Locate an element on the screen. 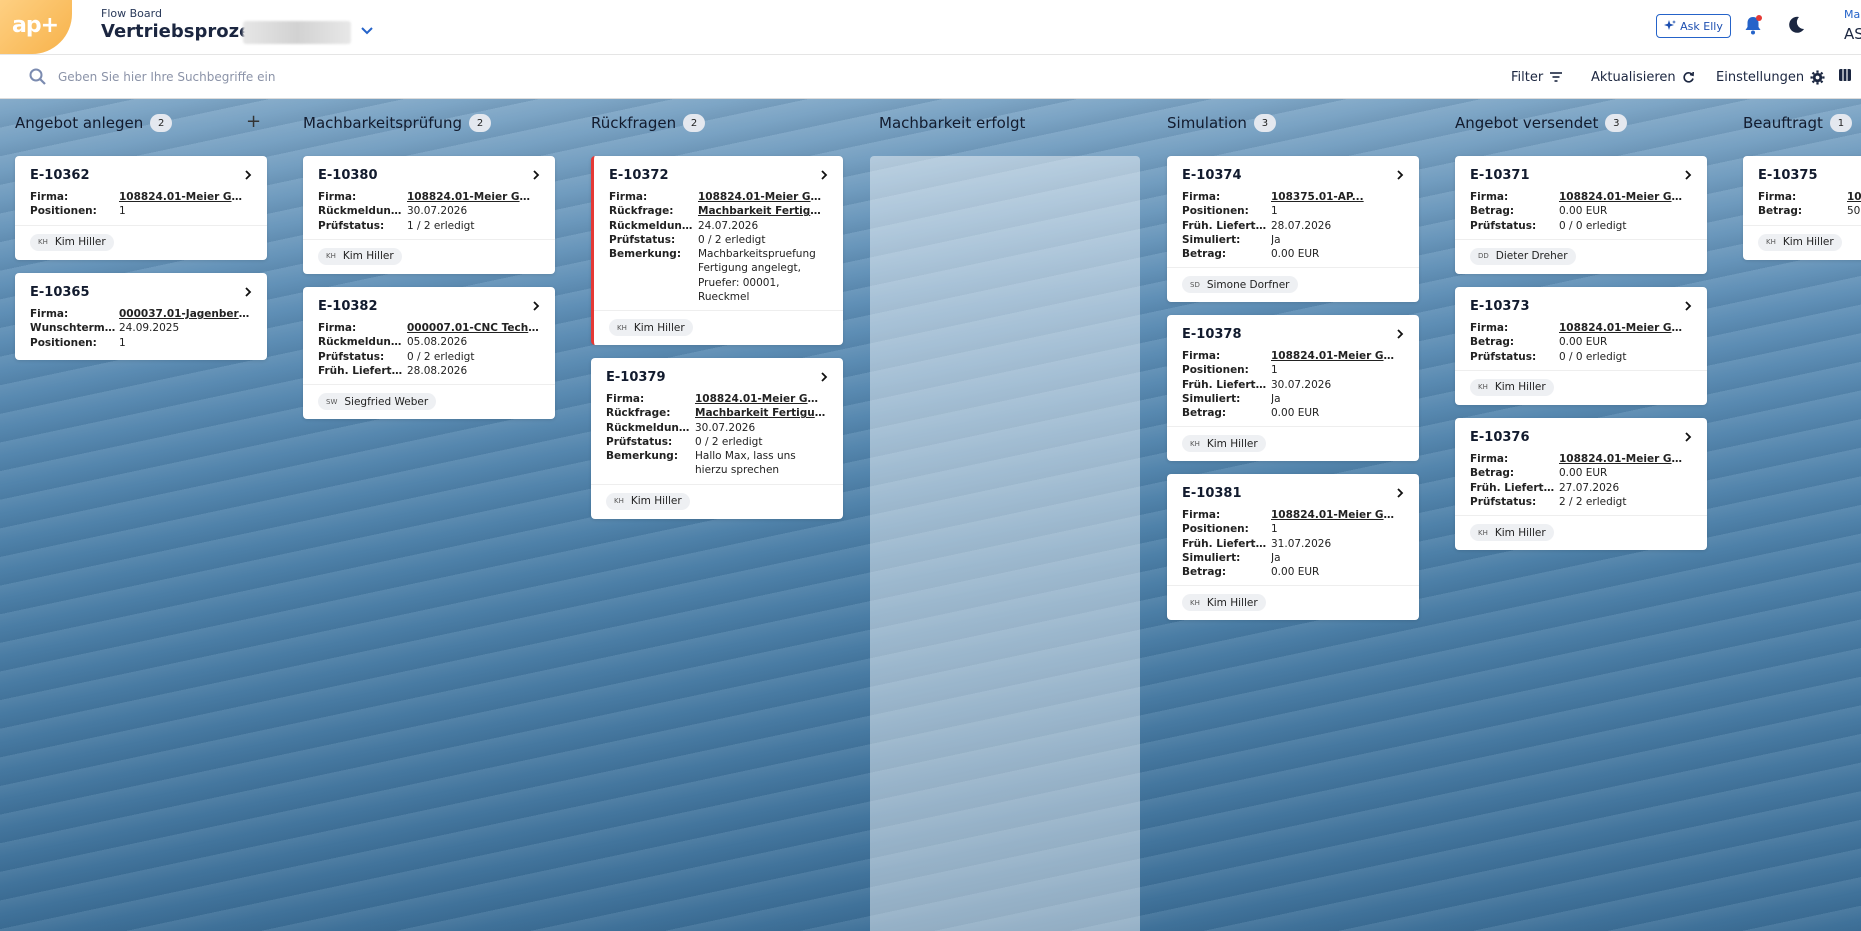 The image size is (1861, 931). filter-button: Filter is located at coordinates (1537, 77).